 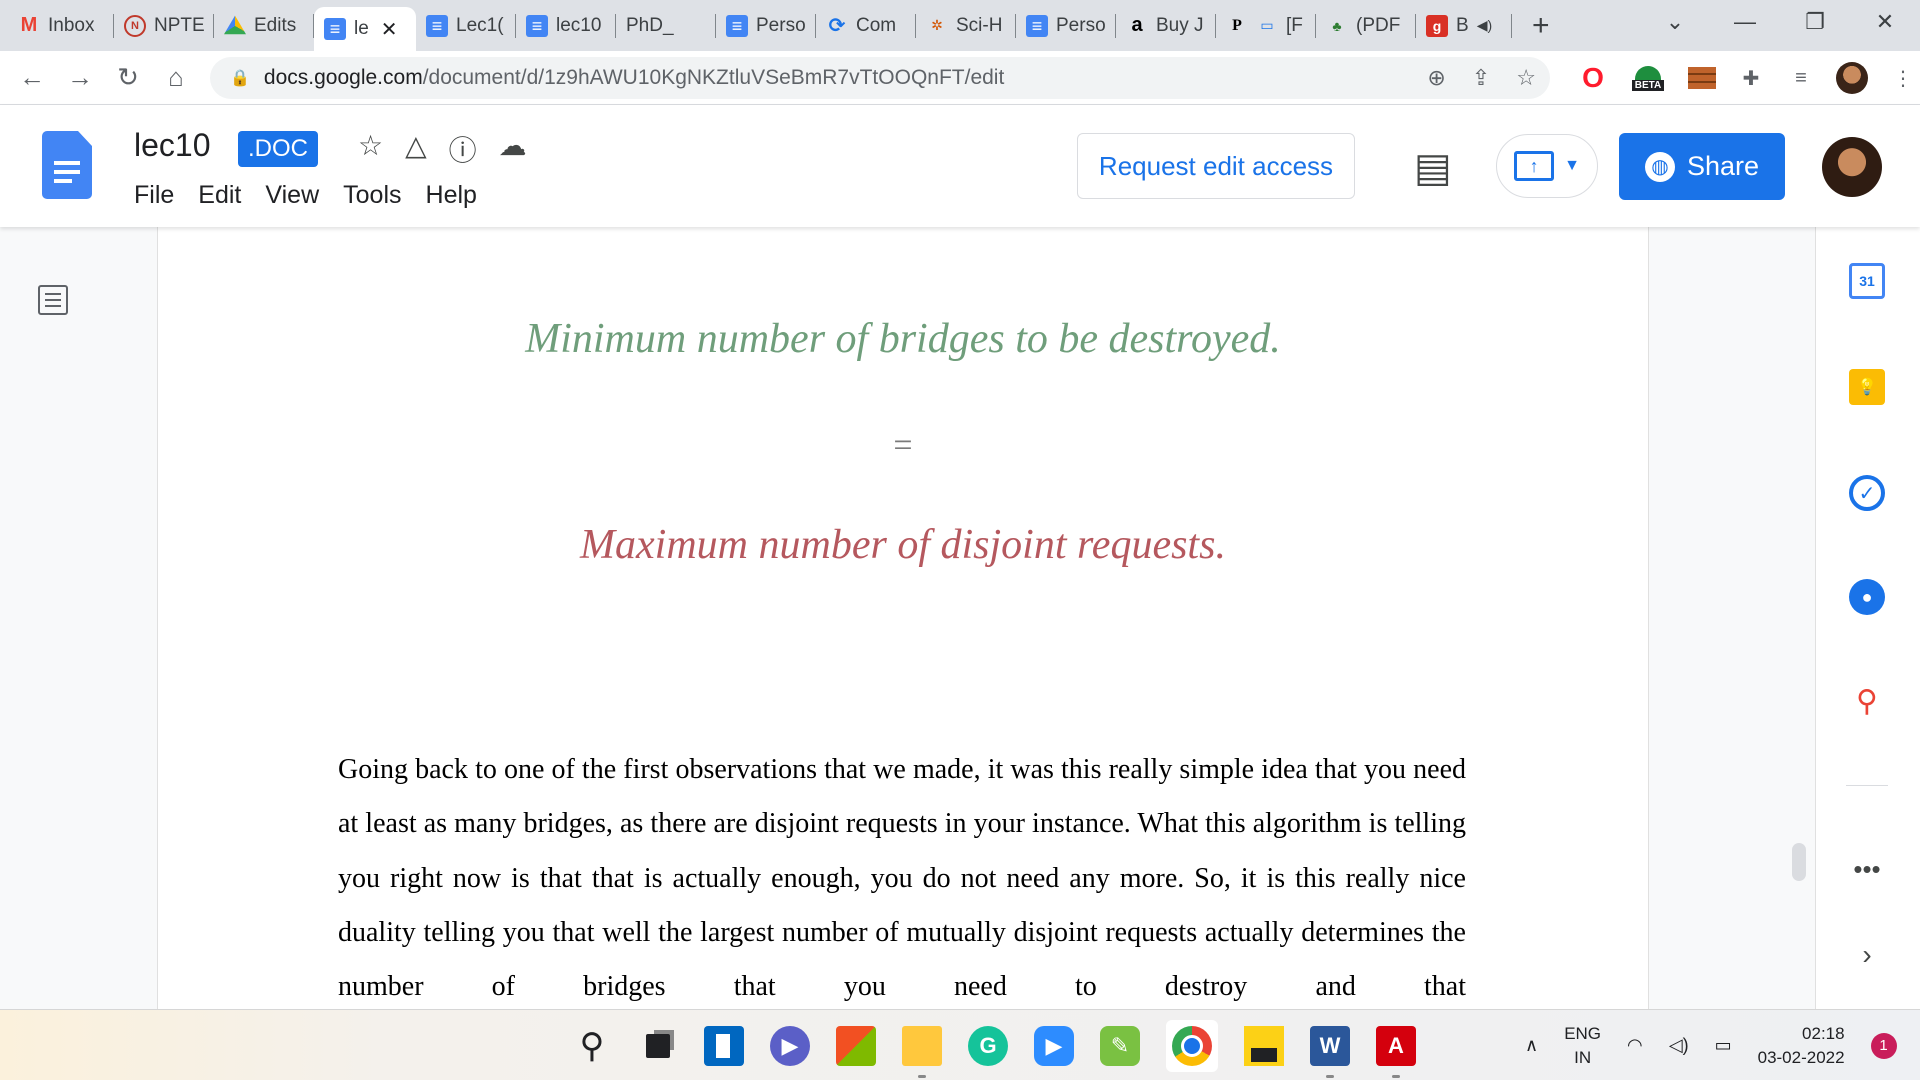 I want to click on menu-help: Help, so click(x=451, y=195).